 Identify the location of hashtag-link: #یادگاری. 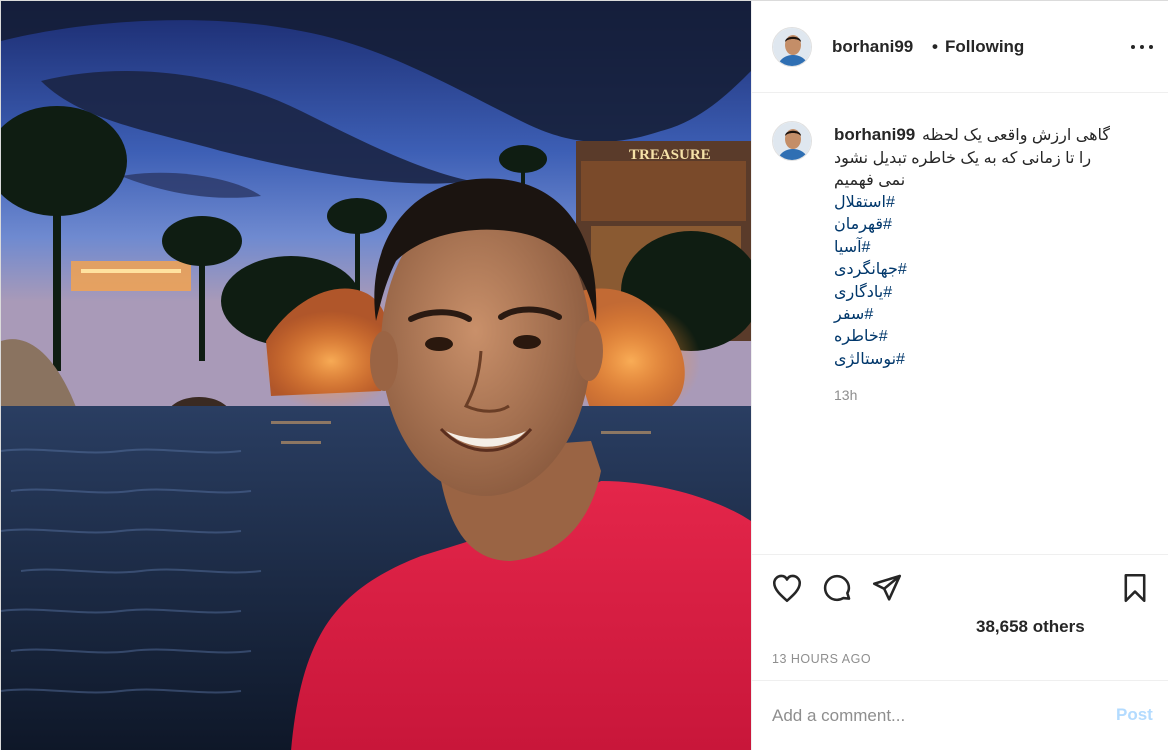
(894, 293).